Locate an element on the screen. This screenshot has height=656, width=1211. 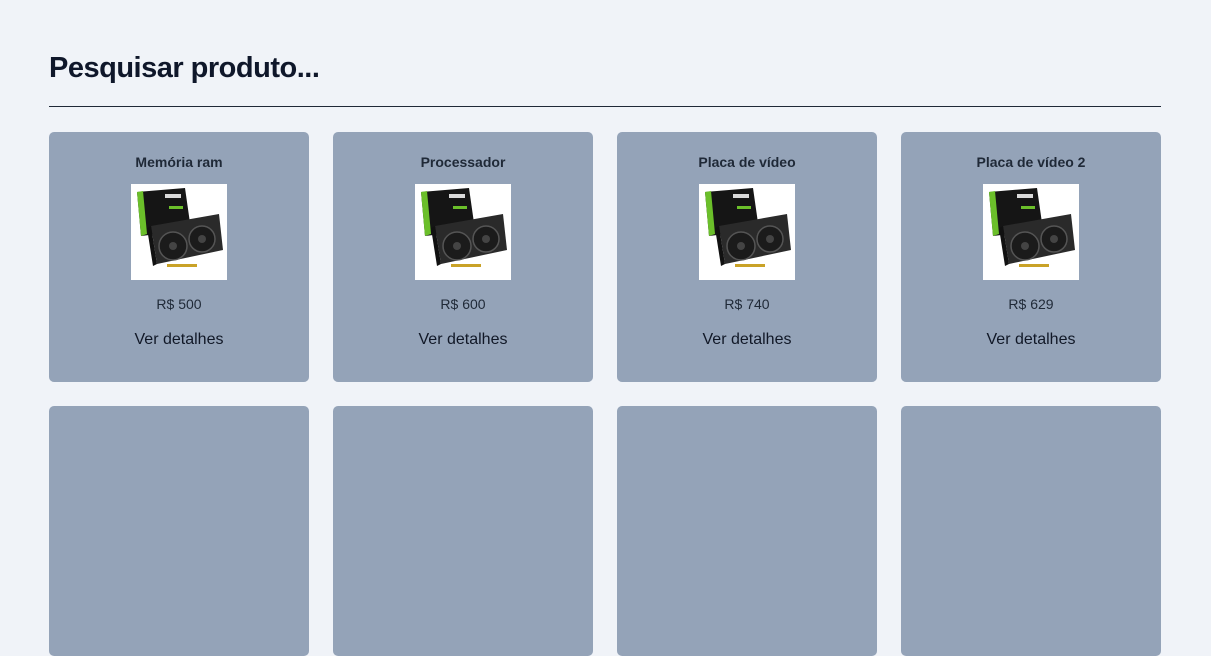
product-name: Placa de vídeo is located at coordinates (747, 162).